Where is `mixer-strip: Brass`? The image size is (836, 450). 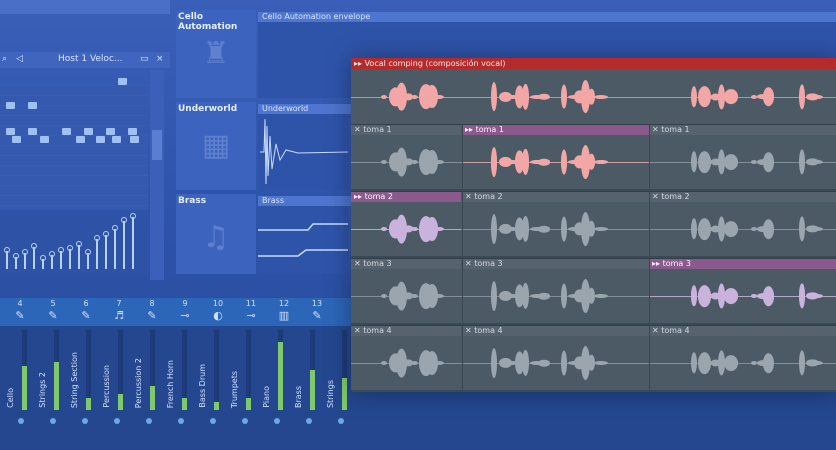
mixer-strip: Brass is located at coordinates (305, 370).